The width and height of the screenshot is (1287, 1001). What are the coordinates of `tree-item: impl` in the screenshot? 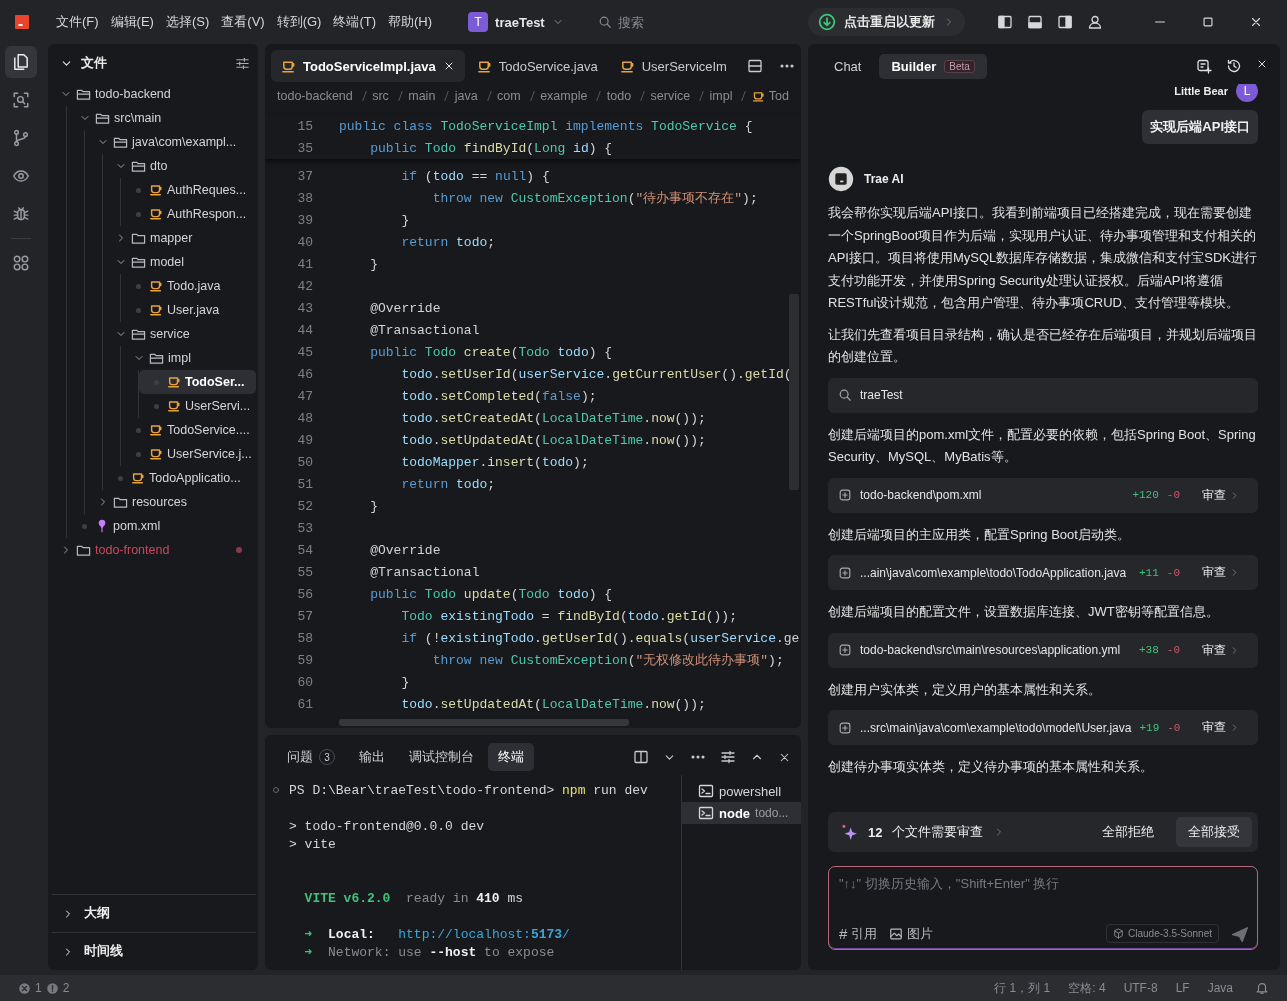 It's located at (188, 358).